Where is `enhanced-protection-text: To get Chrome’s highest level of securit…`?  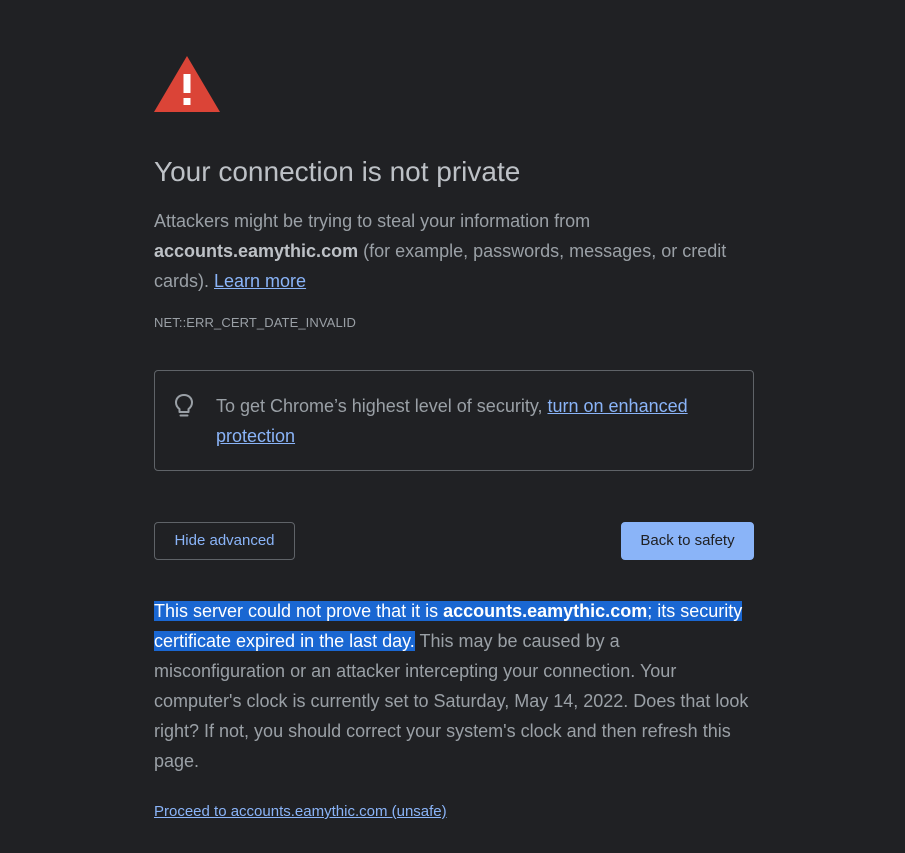
enhanced-protection-text: To get Chrome’s highest level of securit… is located at coordinates (476, 421).